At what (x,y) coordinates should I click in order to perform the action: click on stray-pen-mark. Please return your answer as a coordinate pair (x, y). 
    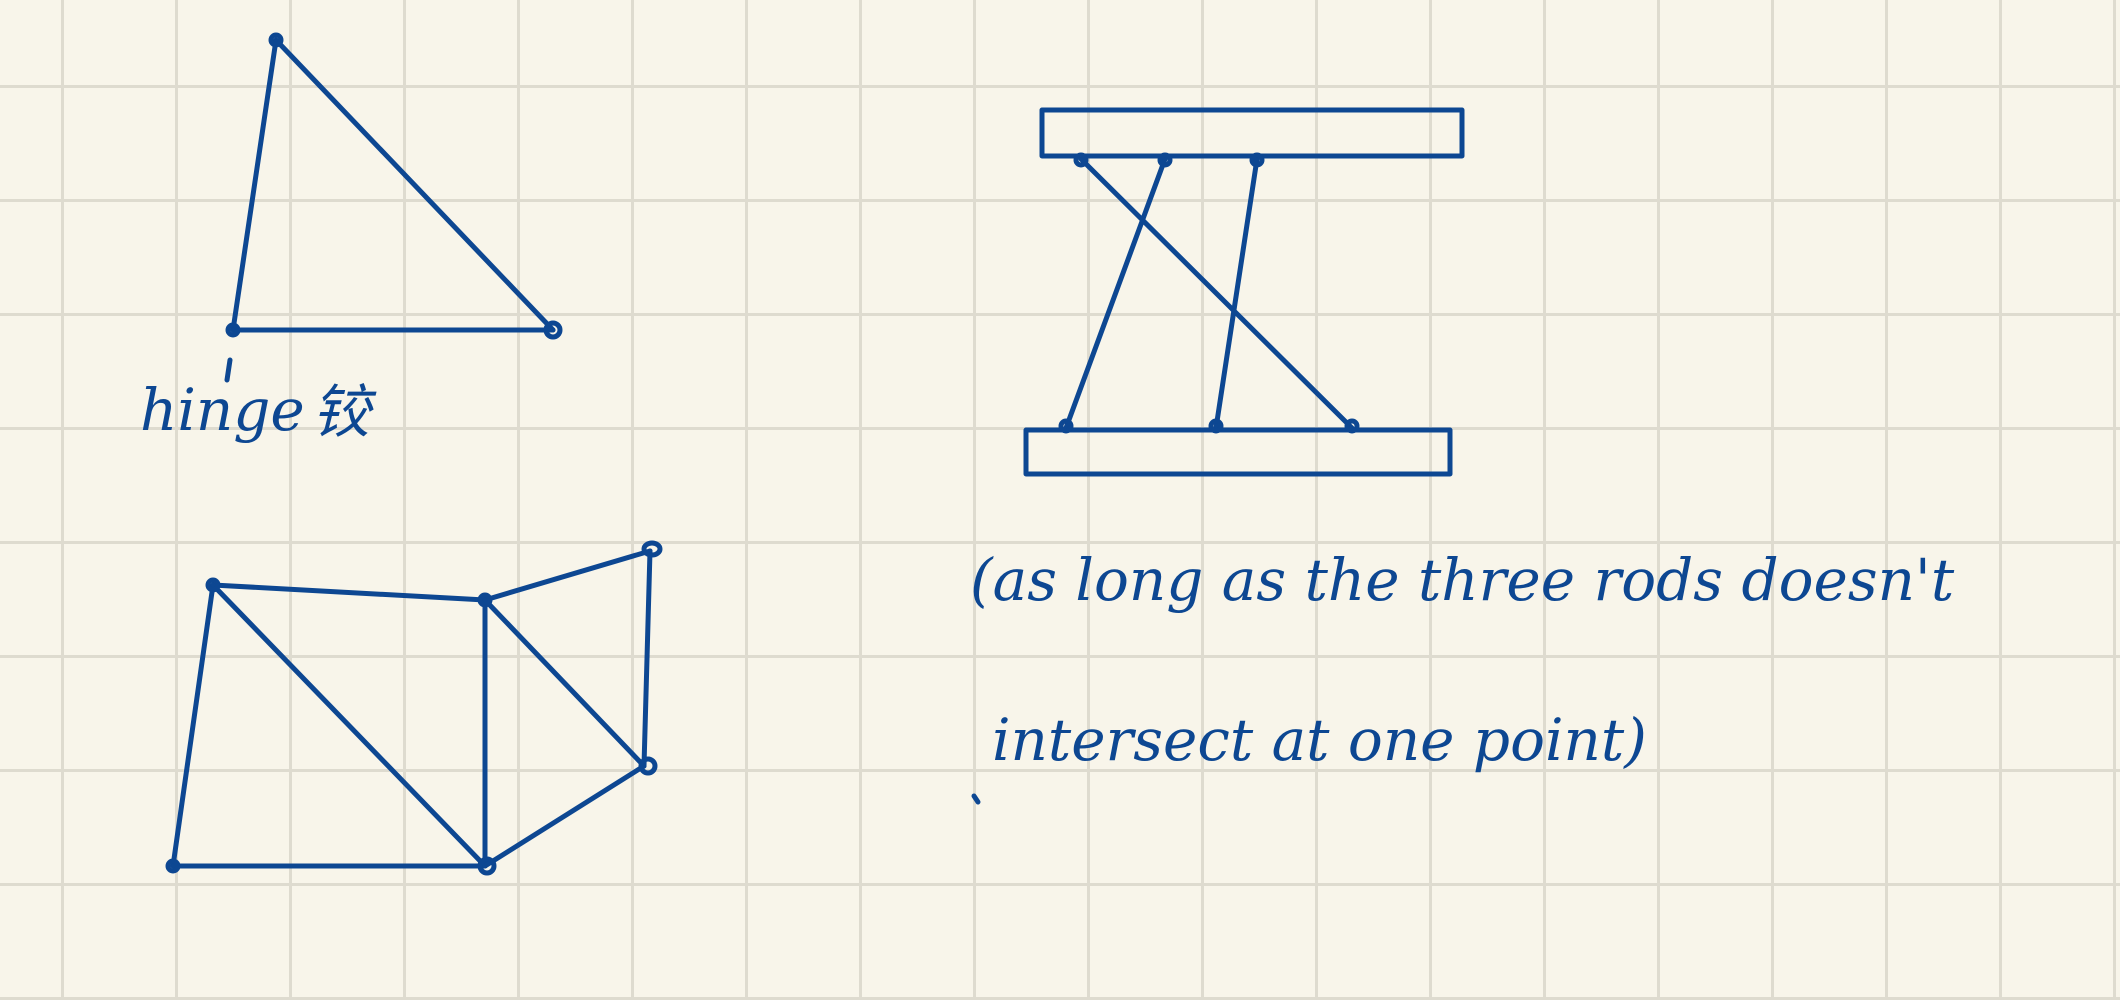
    Looking at the image, I should click on (976, 799).